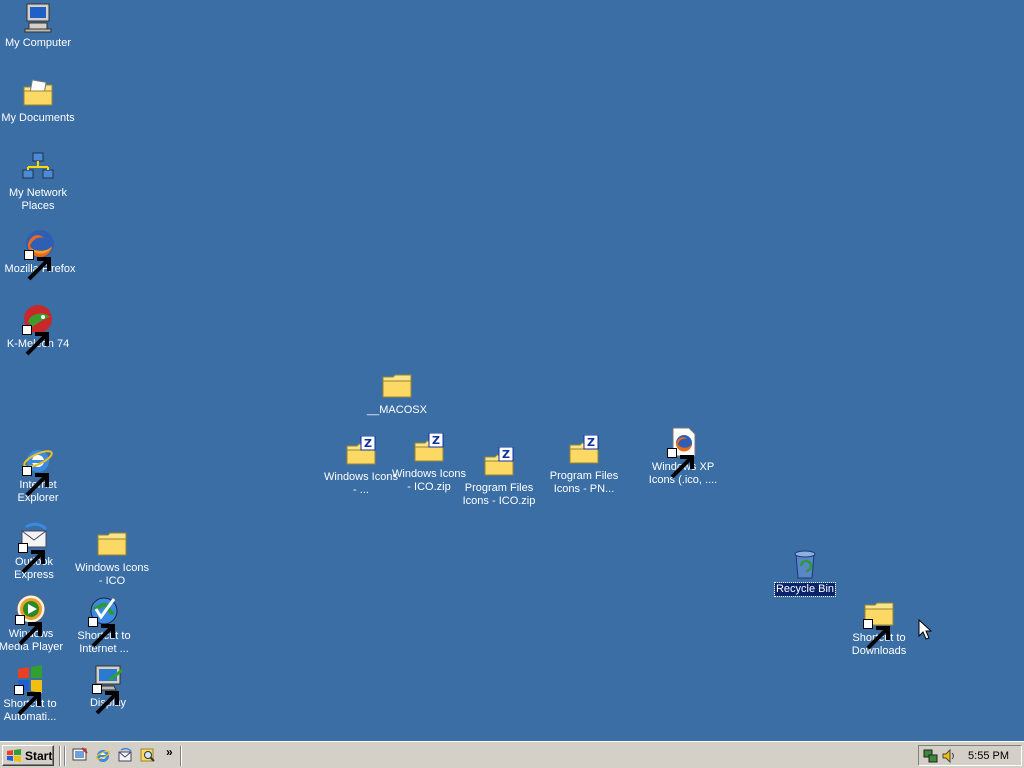  Describe the element at coordinates (112, 574) in the screenshot. I see `windows-icons-ico-label: Windows Icons - ICO` at that location.